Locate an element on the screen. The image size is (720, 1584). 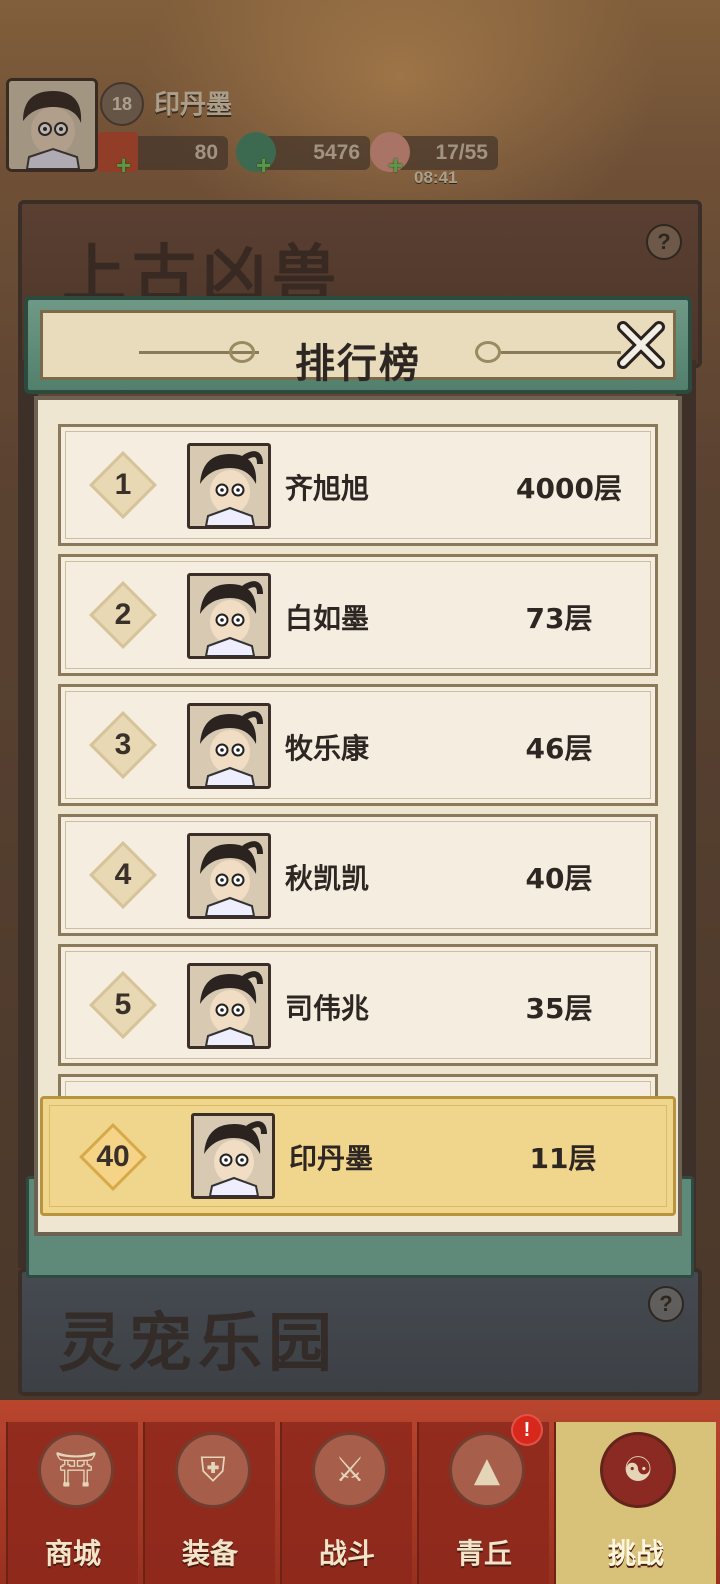
nav-item-shop: ⛩ 商城 is located at coordinates (72, 1503).